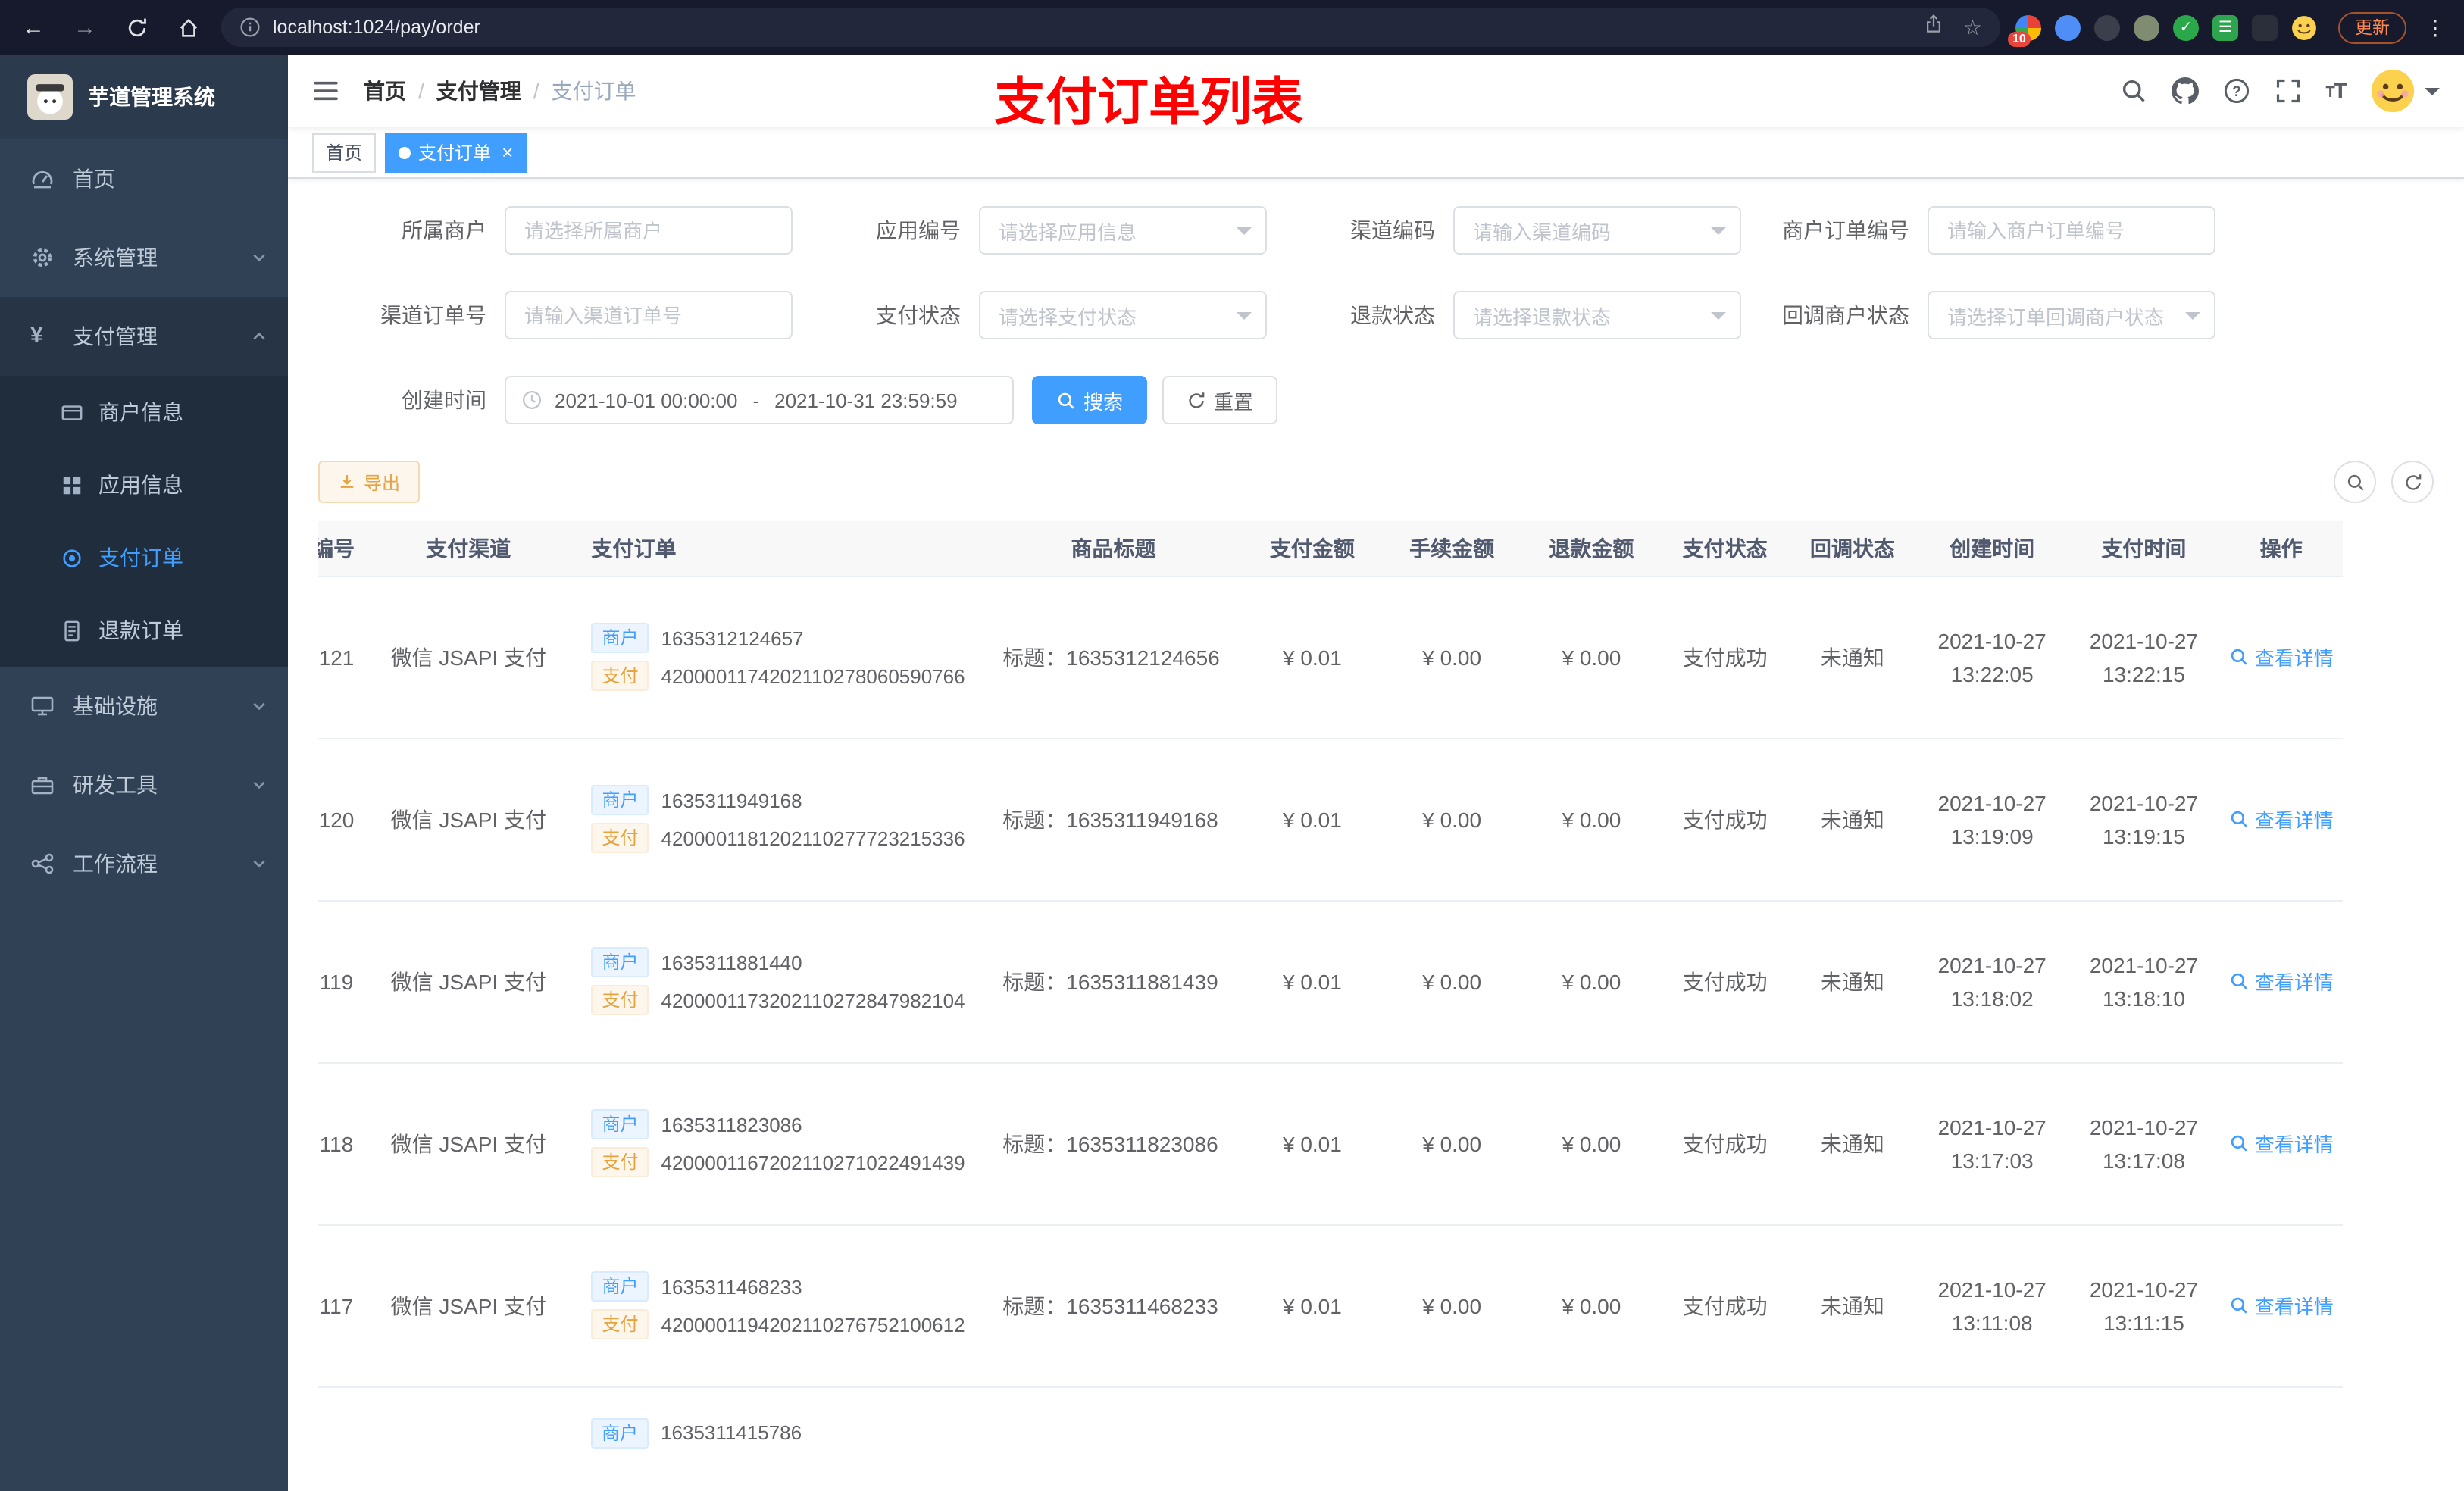 The width and height of the screenshot is (2464, 1491). I want to click on cell-pay-time: 2021-10-27 13:22:15, so click(2144, 657).